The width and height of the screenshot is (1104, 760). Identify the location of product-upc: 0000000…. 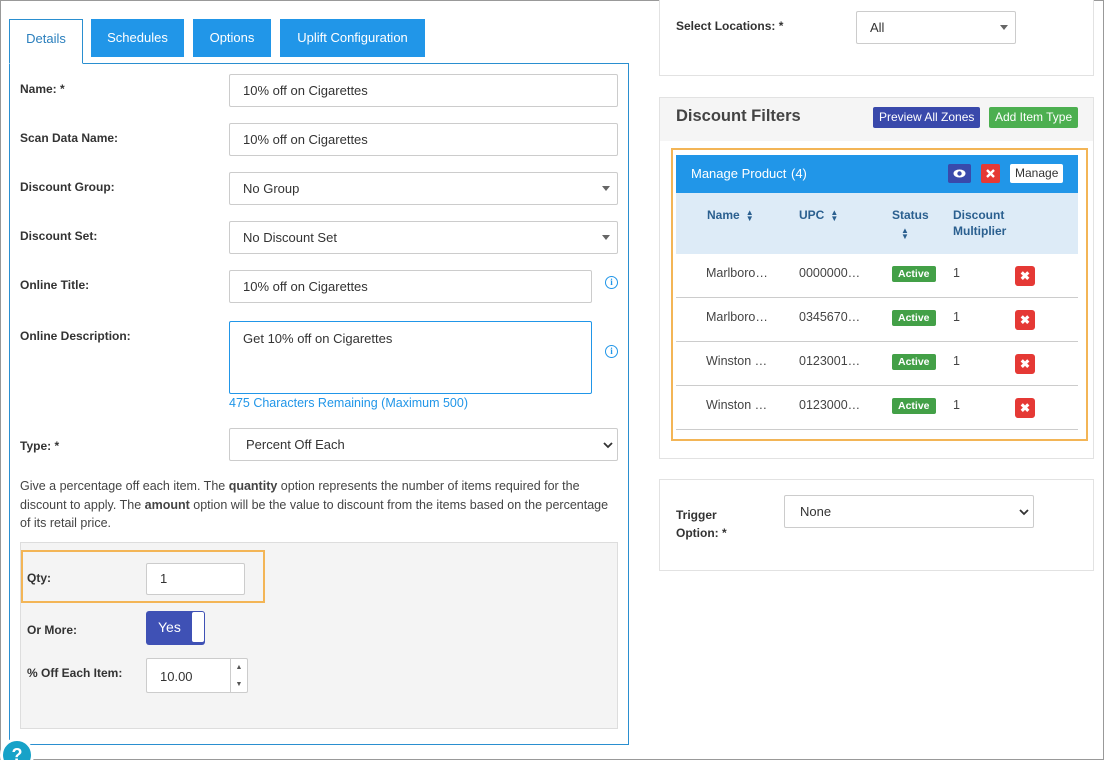
(830, 273).